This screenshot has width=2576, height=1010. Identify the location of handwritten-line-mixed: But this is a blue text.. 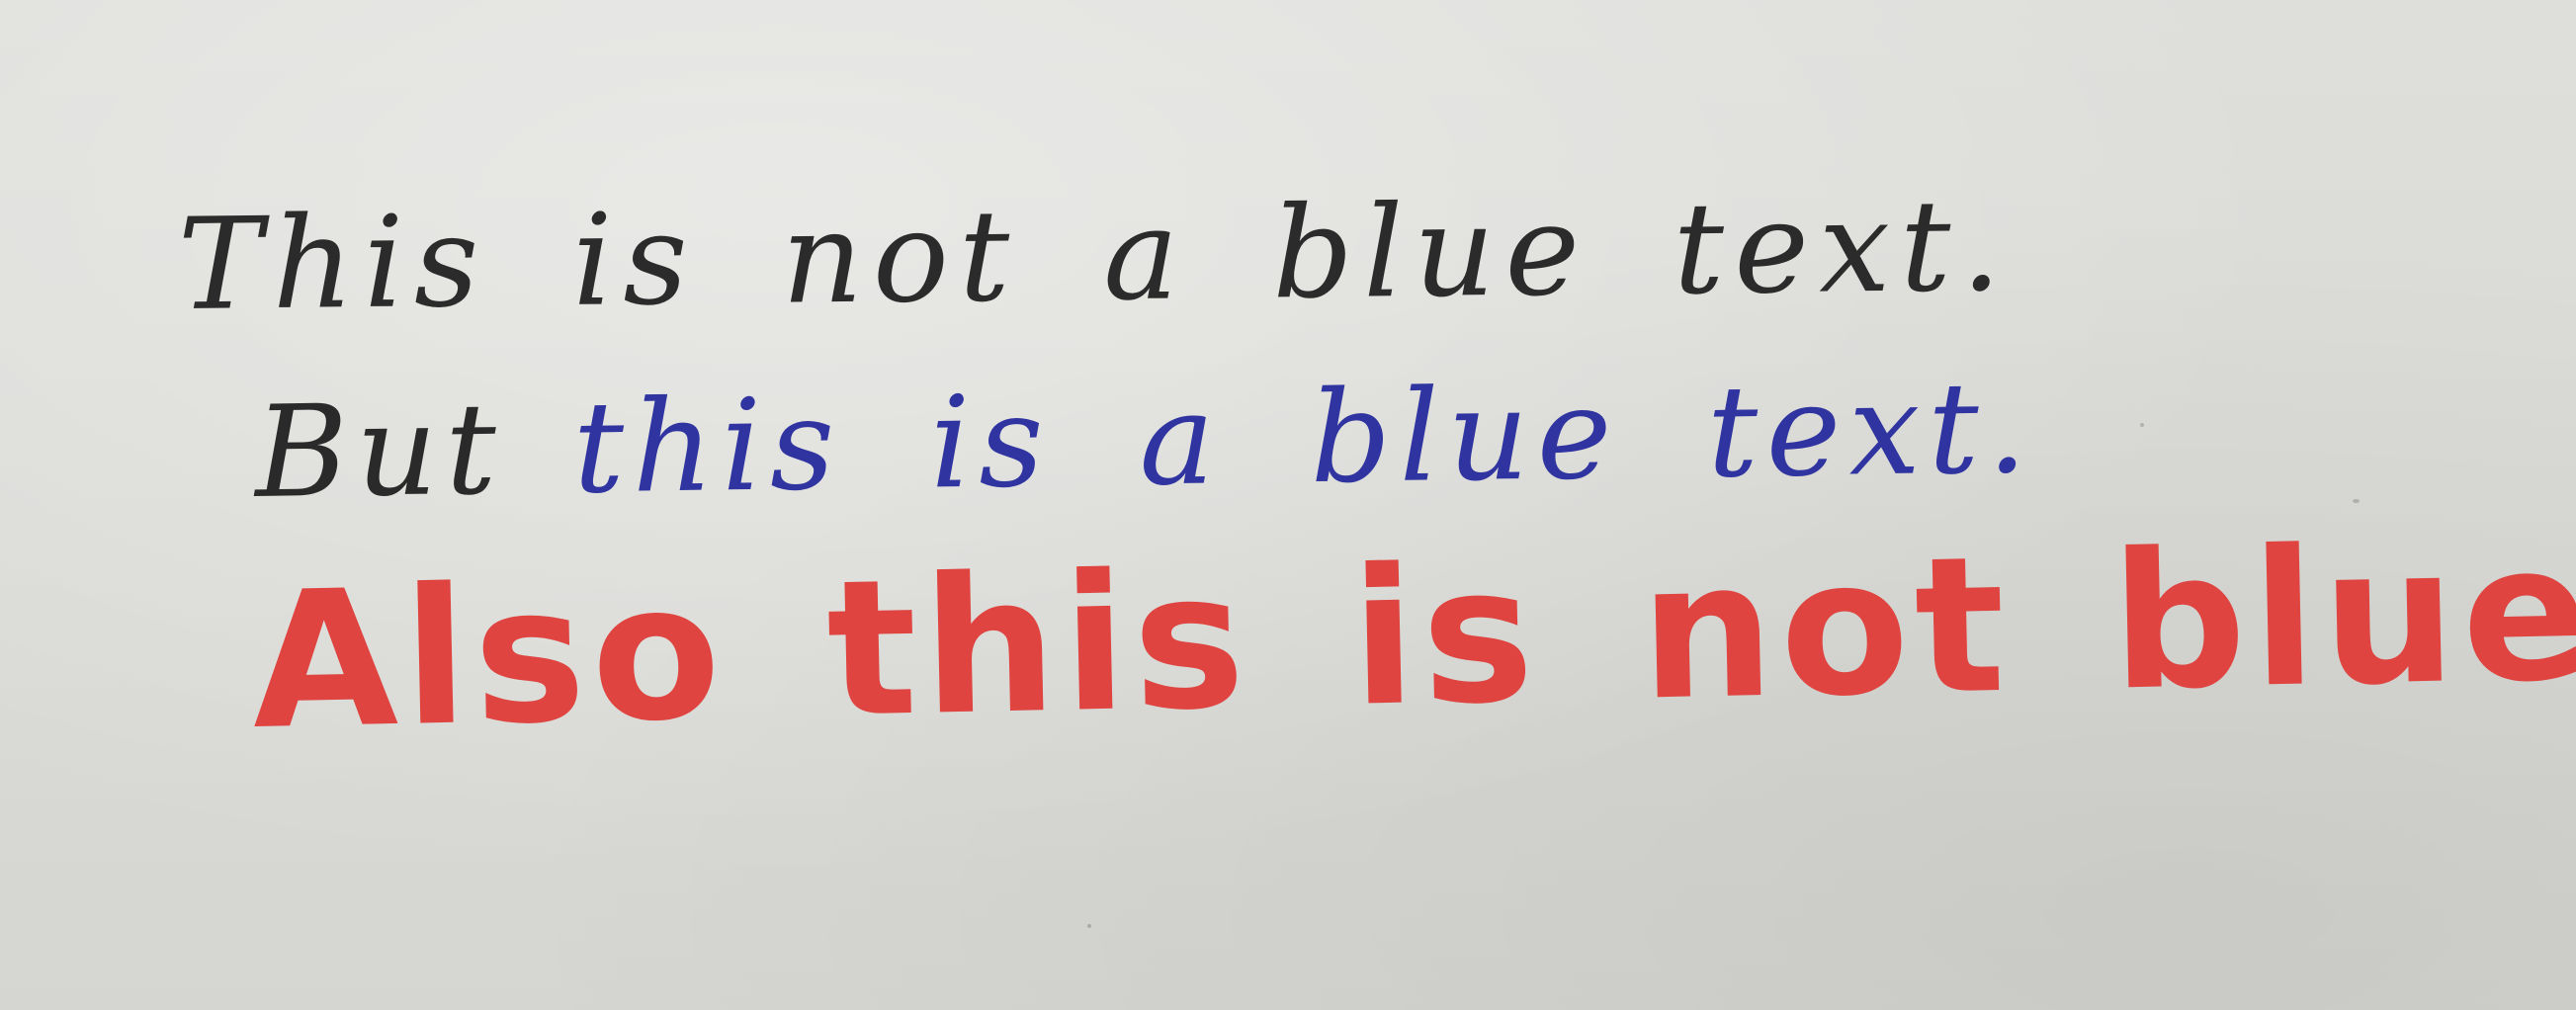
(1145, 441).